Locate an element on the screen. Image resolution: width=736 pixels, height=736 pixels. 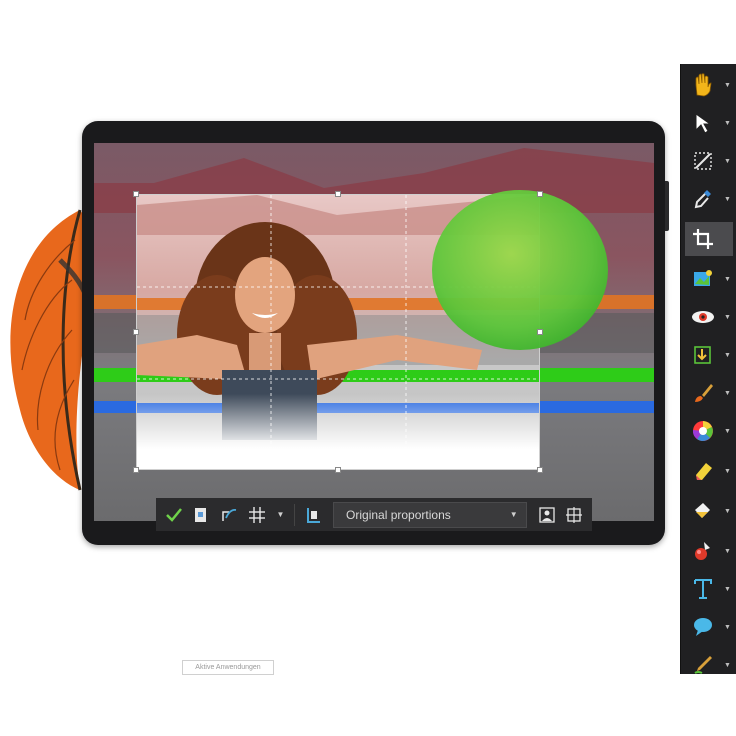
tool-speech-bubble: ▼ is located at coordinates (709, 627).